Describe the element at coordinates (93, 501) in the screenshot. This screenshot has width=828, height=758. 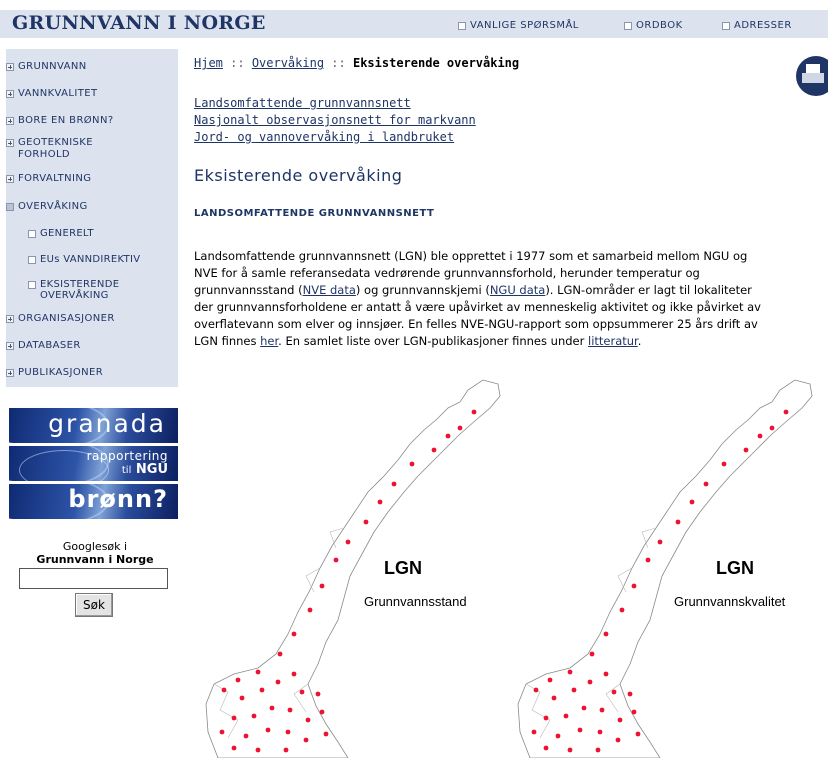
I see `bronn-banner: brønn?` at that location.